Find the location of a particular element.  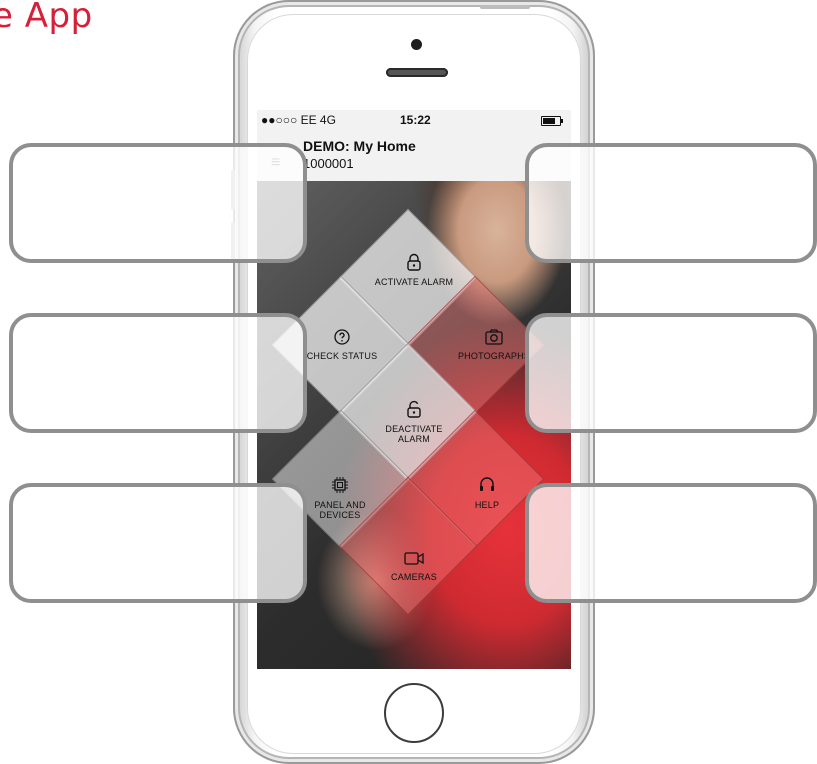

chip-icon is located at coordinates (340, 485).